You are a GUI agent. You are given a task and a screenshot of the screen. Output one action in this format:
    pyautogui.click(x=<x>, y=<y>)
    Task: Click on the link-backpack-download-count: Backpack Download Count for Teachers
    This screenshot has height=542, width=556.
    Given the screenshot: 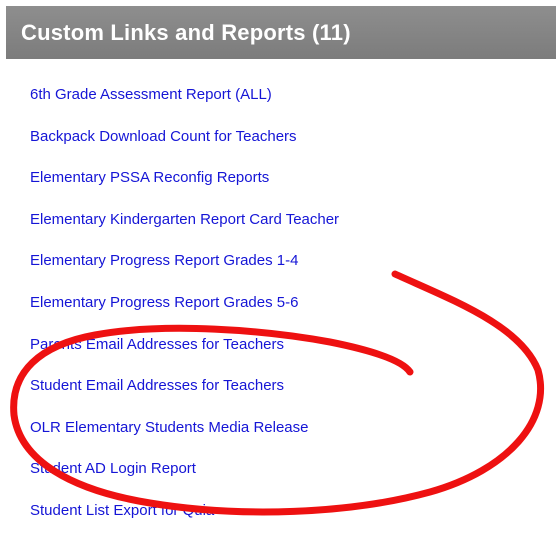 What is the action you would take?
    pyautogui.click(x=163, y=136)
    